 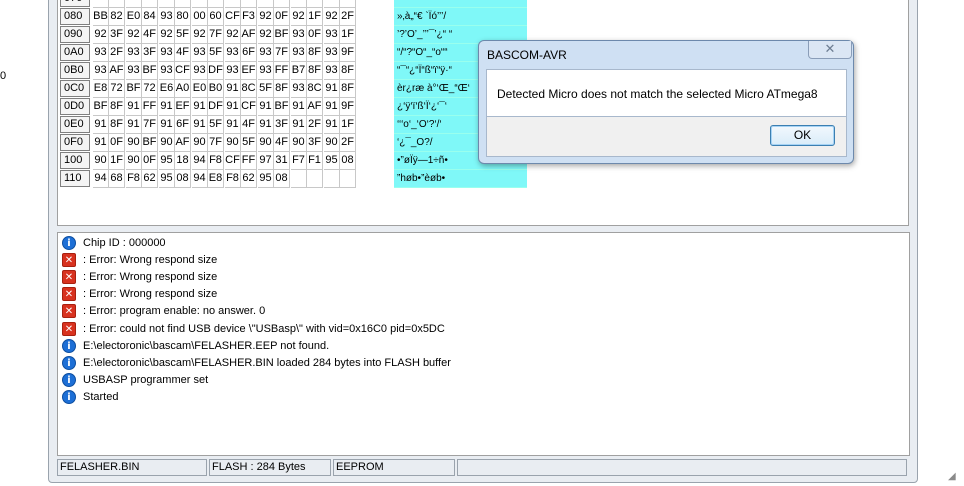 What do you see at coordinates (117, 17) in the screenshot?
I see `hex-byte-cell: 82` at bounding box center [117, 17].